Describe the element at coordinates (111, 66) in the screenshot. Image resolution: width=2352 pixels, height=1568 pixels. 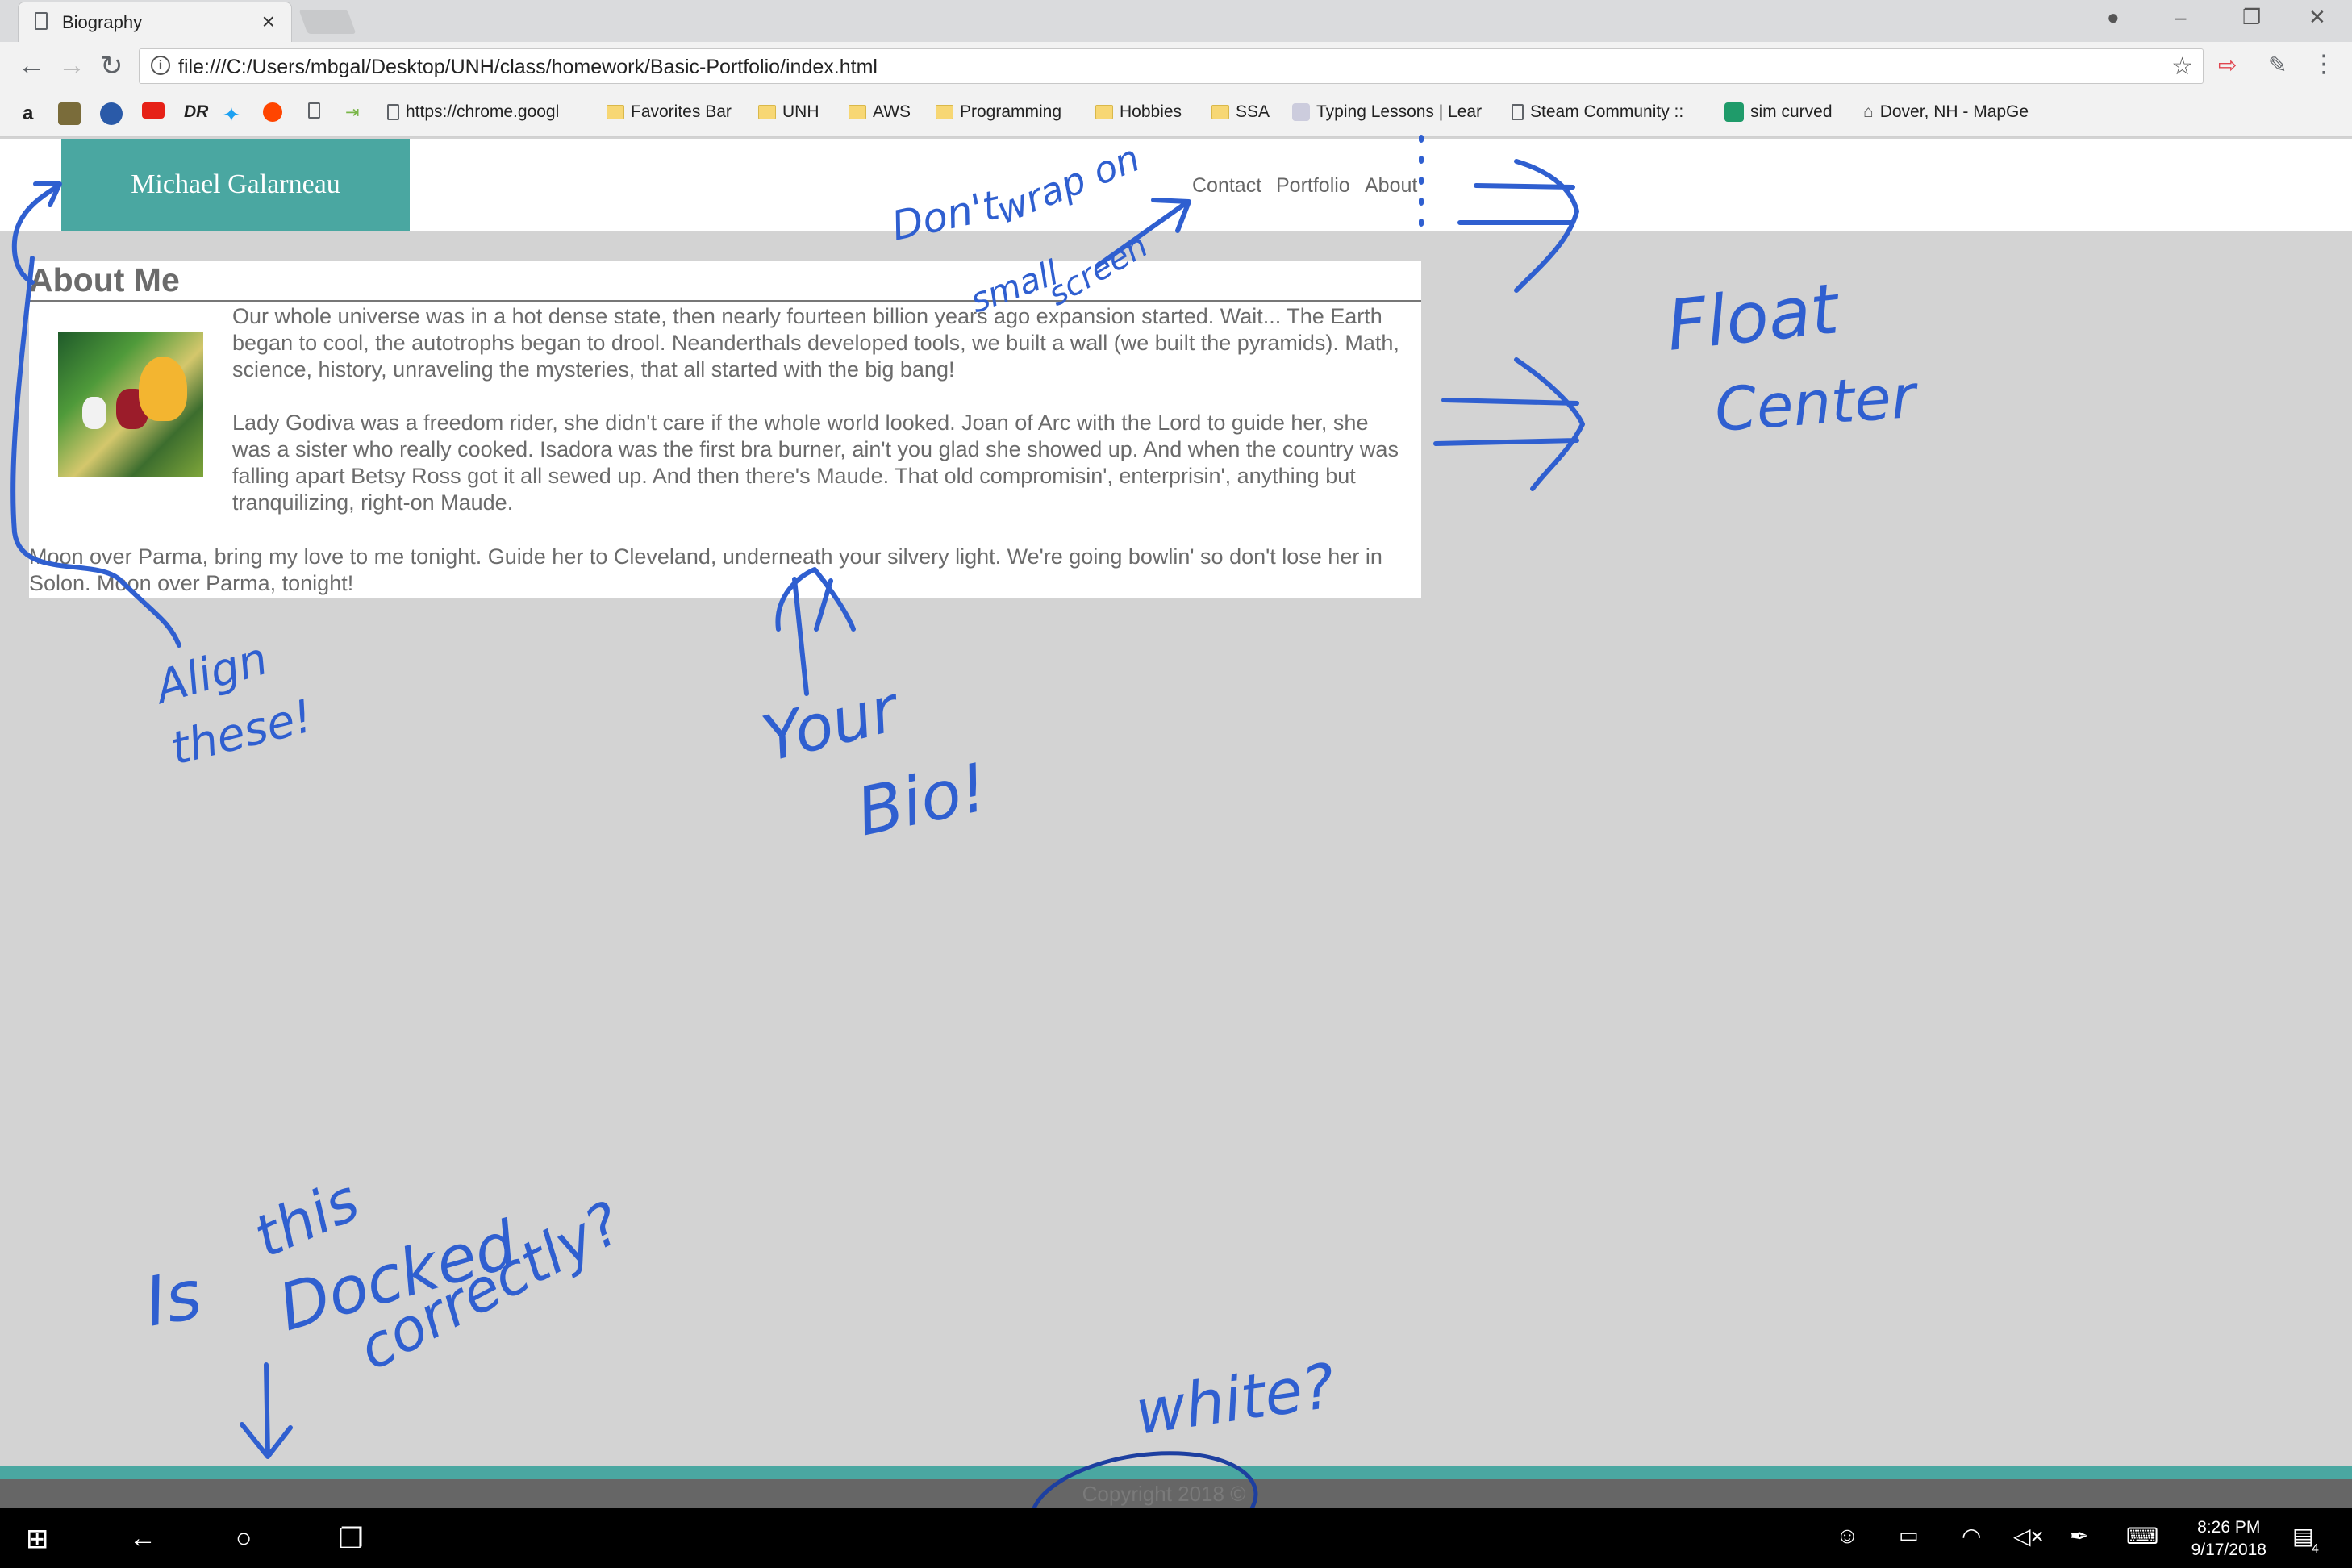
I see `reload-icon: ↻` at that location.